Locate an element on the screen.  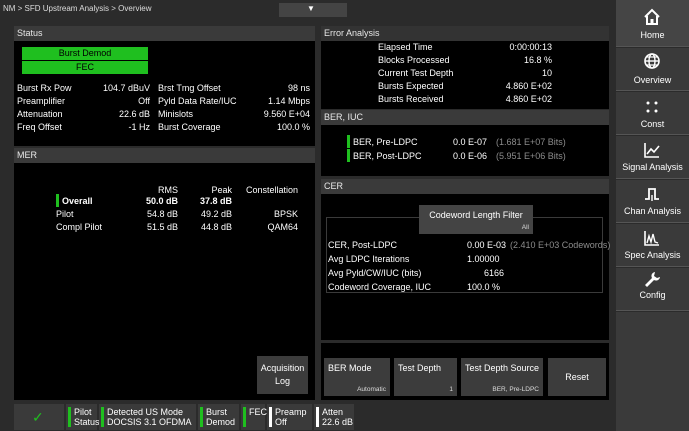
test-depth-source-value: BER, Pre-LDPC is located at coordinates (515, 389).